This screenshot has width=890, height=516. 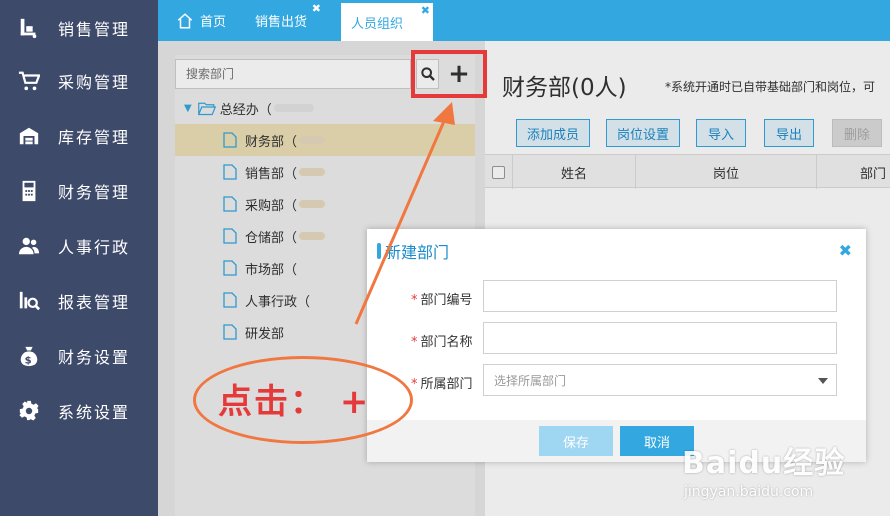 What do you see at coordinates (446, 342) in the screenshot?
I see `field-label-text: 部门名称` at bounding box center [446, 342].